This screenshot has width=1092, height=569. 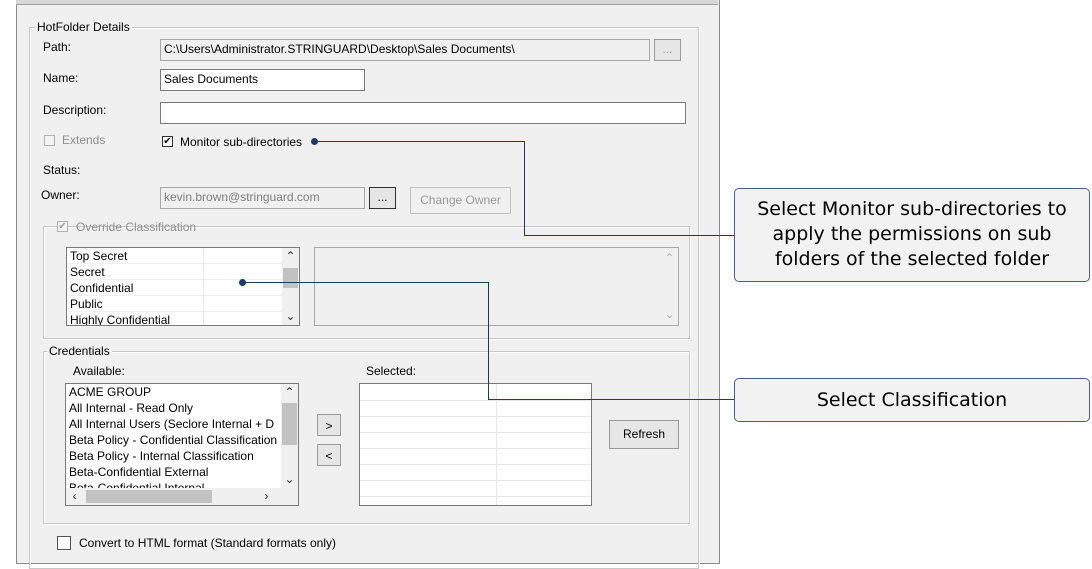 What do you see at coordinates (266, 496) in the screenshot?
I see `chevron-right-icon: ›` at bounding box center [266, 496].